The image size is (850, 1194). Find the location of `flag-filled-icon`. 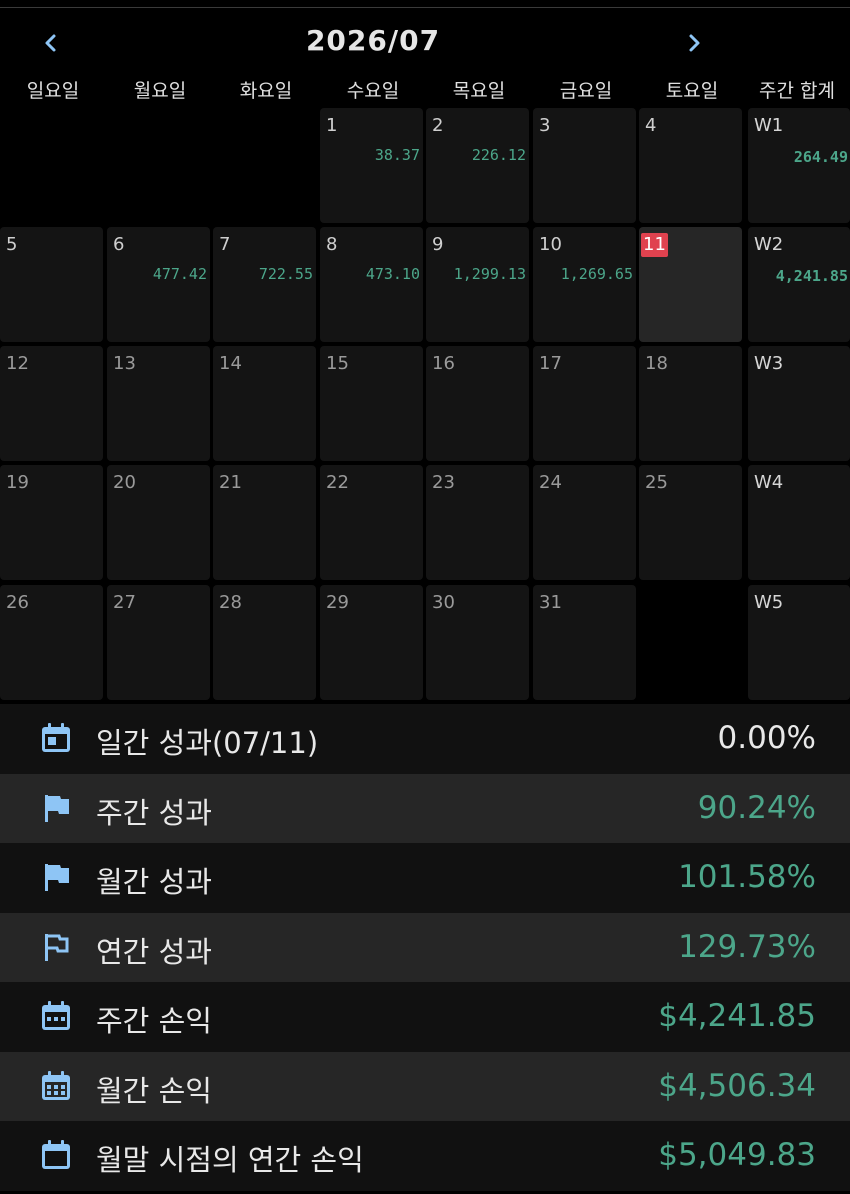

flag-filled-icon is located at coordinates (56, 877).